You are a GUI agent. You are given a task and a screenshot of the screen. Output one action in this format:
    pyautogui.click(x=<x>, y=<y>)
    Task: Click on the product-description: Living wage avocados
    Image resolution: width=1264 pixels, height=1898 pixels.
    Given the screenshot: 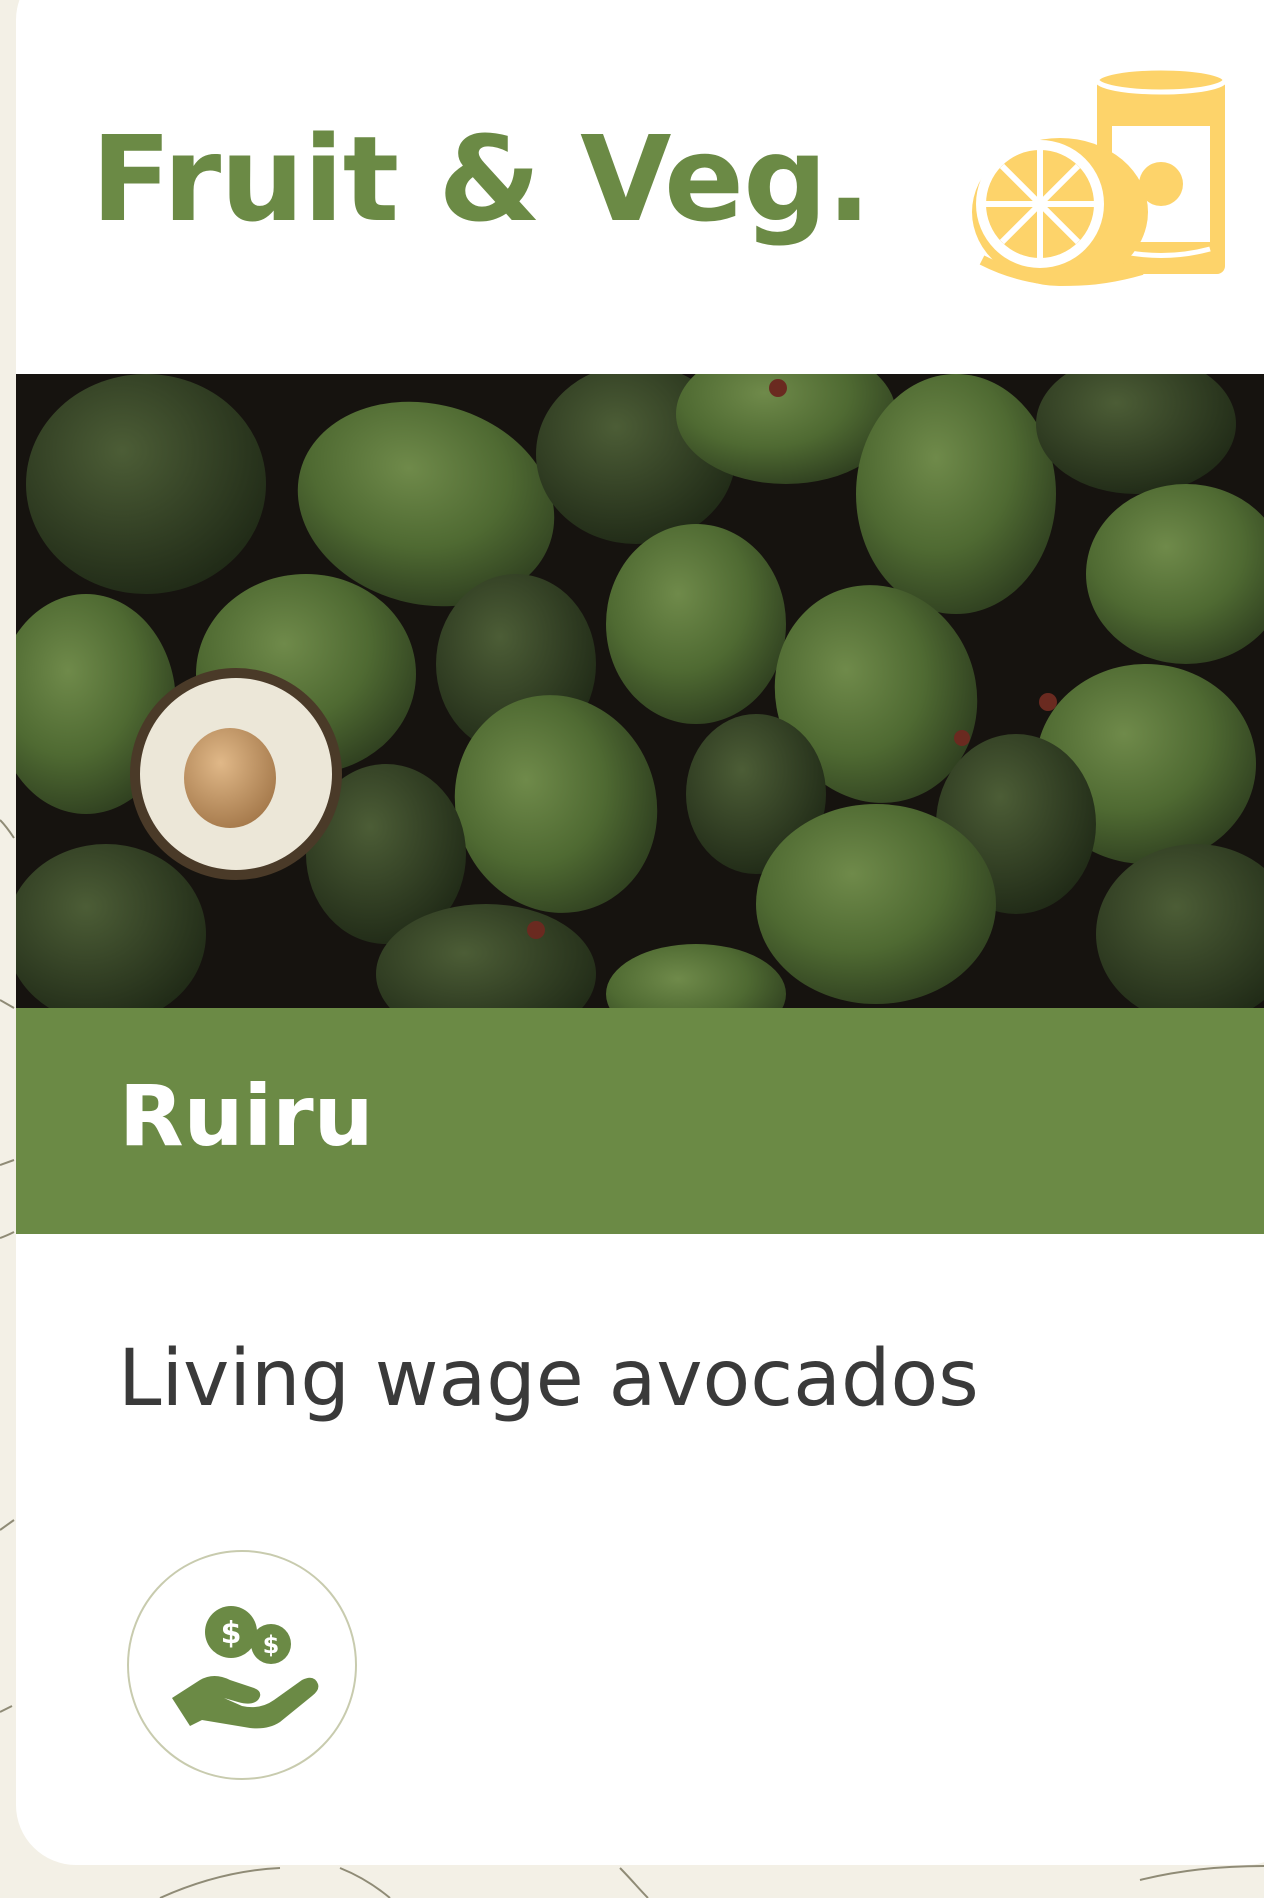 What is the action you would take?
    pyautogui.click(x=548, y=1379)
    